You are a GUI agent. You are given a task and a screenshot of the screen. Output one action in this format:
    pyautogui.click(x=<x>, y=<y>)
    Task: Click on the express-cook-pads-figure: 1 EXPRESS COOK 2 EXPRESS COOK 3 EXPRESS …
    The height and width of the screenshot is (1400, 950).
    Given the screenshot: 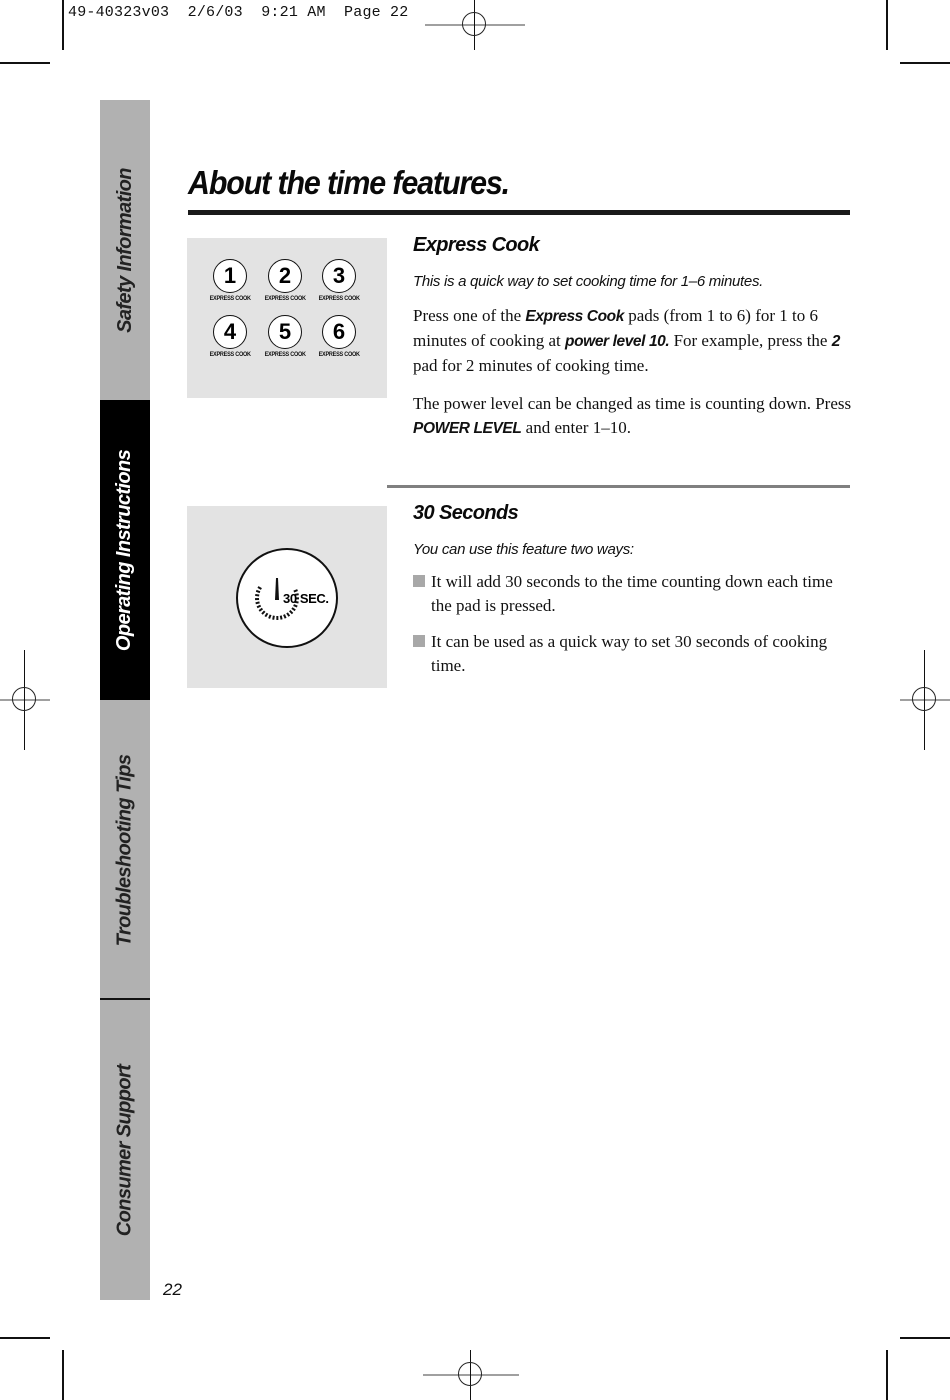 What is the action you would take?
    pyautogui.click(x=287, y=318)
    